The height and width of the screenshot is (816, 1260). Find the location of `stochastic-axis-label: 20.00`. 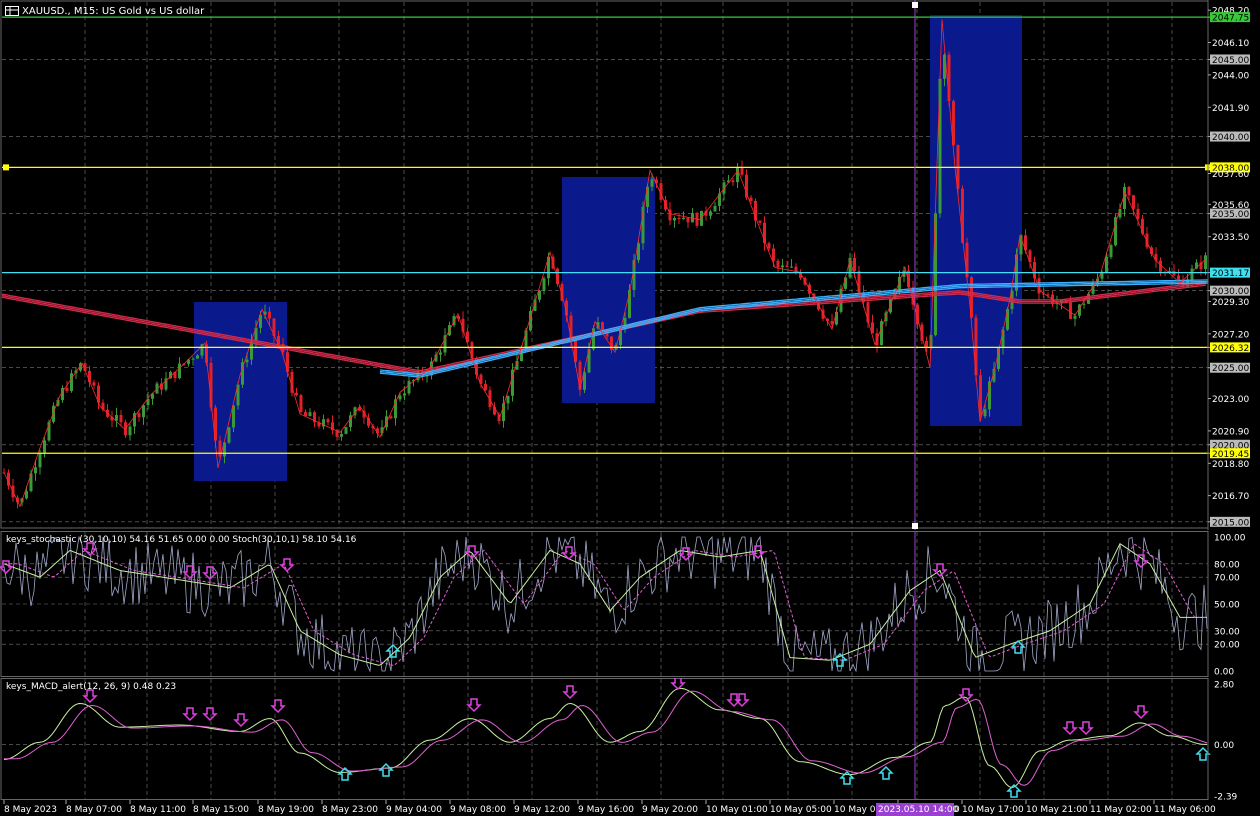

stochastic-axis-label: 20.00 is located at coordinates (1227, 646).